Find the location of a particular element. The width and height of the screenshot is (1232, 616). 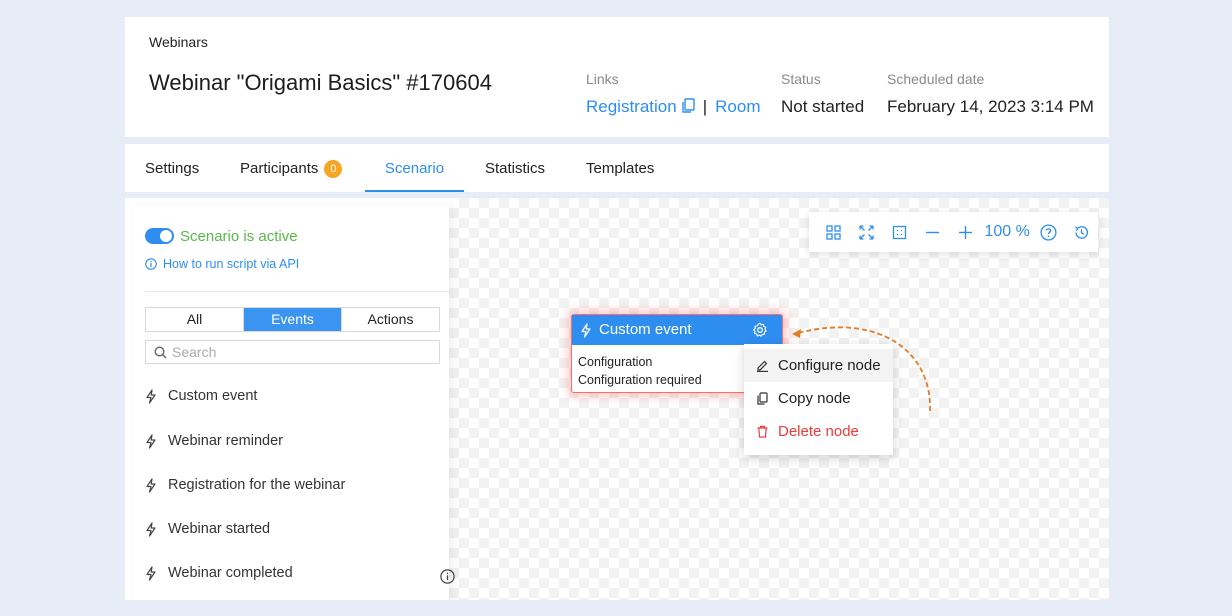

configure-node-menu-item: Configure node is located at coordinates (818, 365).